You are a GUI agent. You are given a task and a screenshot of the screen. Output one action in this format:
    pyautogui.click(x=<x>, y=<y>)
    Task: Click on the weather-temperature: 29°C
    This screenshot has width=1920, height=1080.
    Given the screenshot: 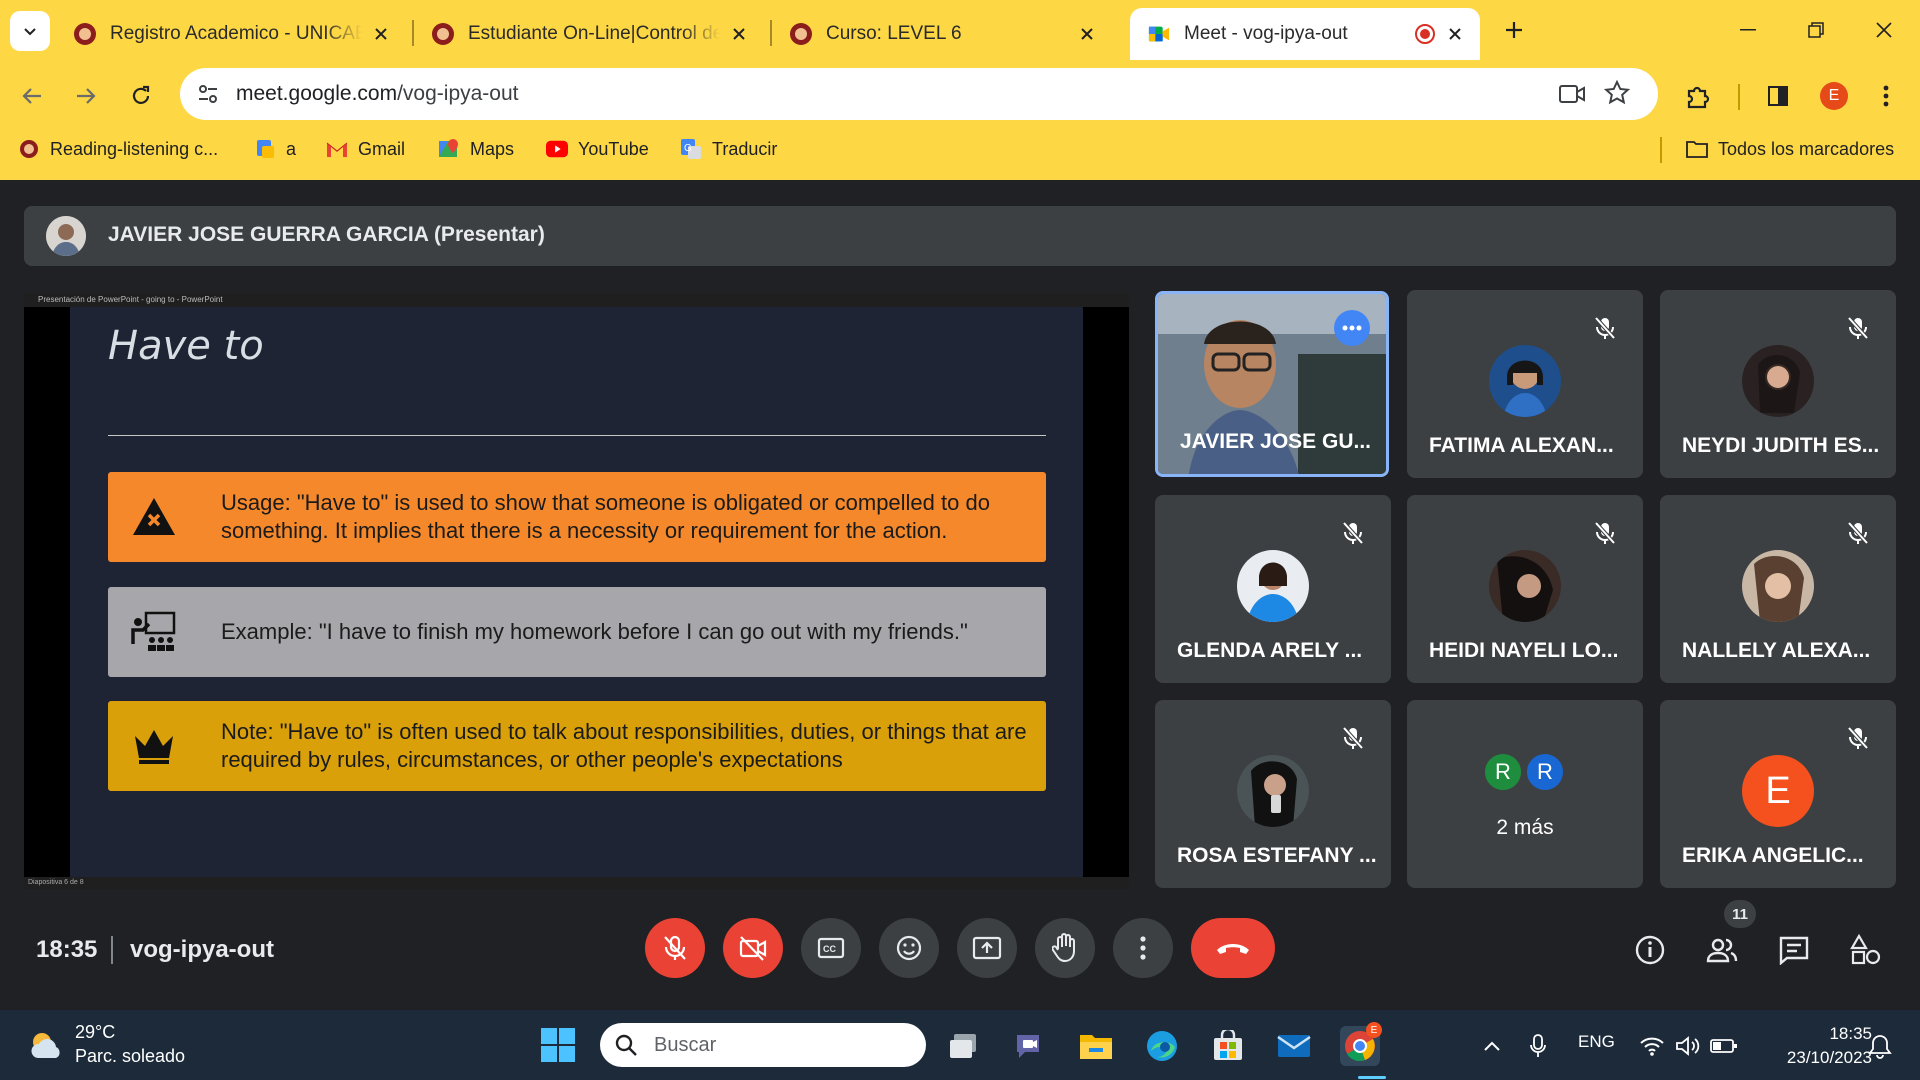 What is the action you would take?
    pyautogui.click(x=95, y=1032)
    